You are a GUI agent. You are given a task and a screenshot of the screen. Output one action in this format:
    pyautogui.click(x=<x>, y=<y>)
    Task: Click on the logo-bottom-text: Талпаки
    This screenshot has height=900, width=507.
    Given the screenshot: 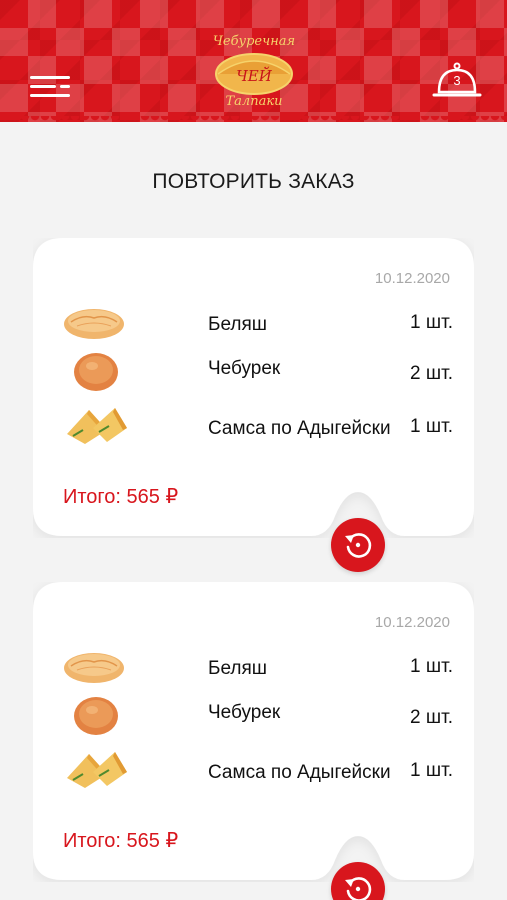 What is the action you would take?
    pyautogui.click(x=254, y=101)
    